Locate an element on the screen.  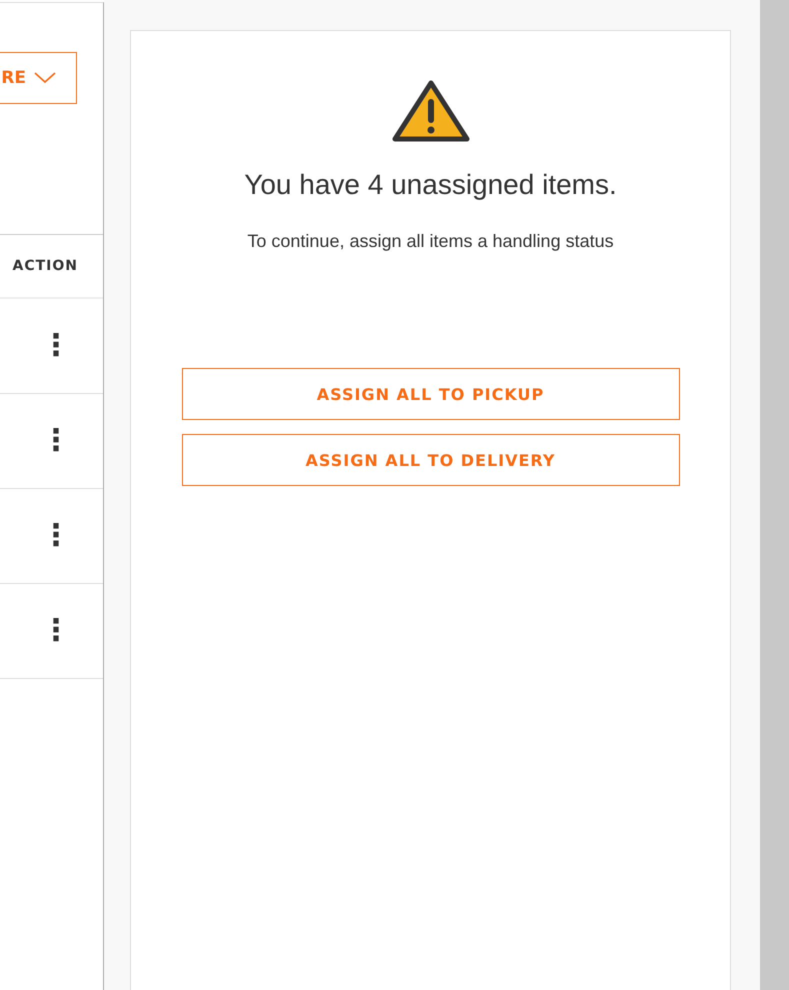
dialog-message: To continue, assign all items a handling status is located at coordinates (430, 241).